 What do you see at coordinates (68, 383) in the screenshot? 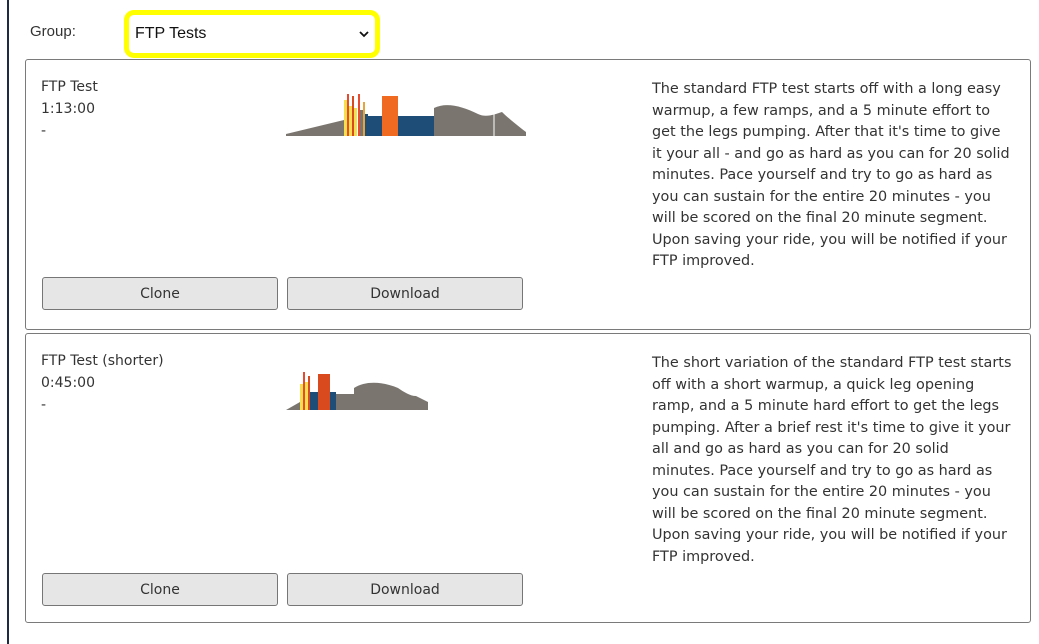
I see `workout-duration: 0:45:00` at bounding box center [68, 383].